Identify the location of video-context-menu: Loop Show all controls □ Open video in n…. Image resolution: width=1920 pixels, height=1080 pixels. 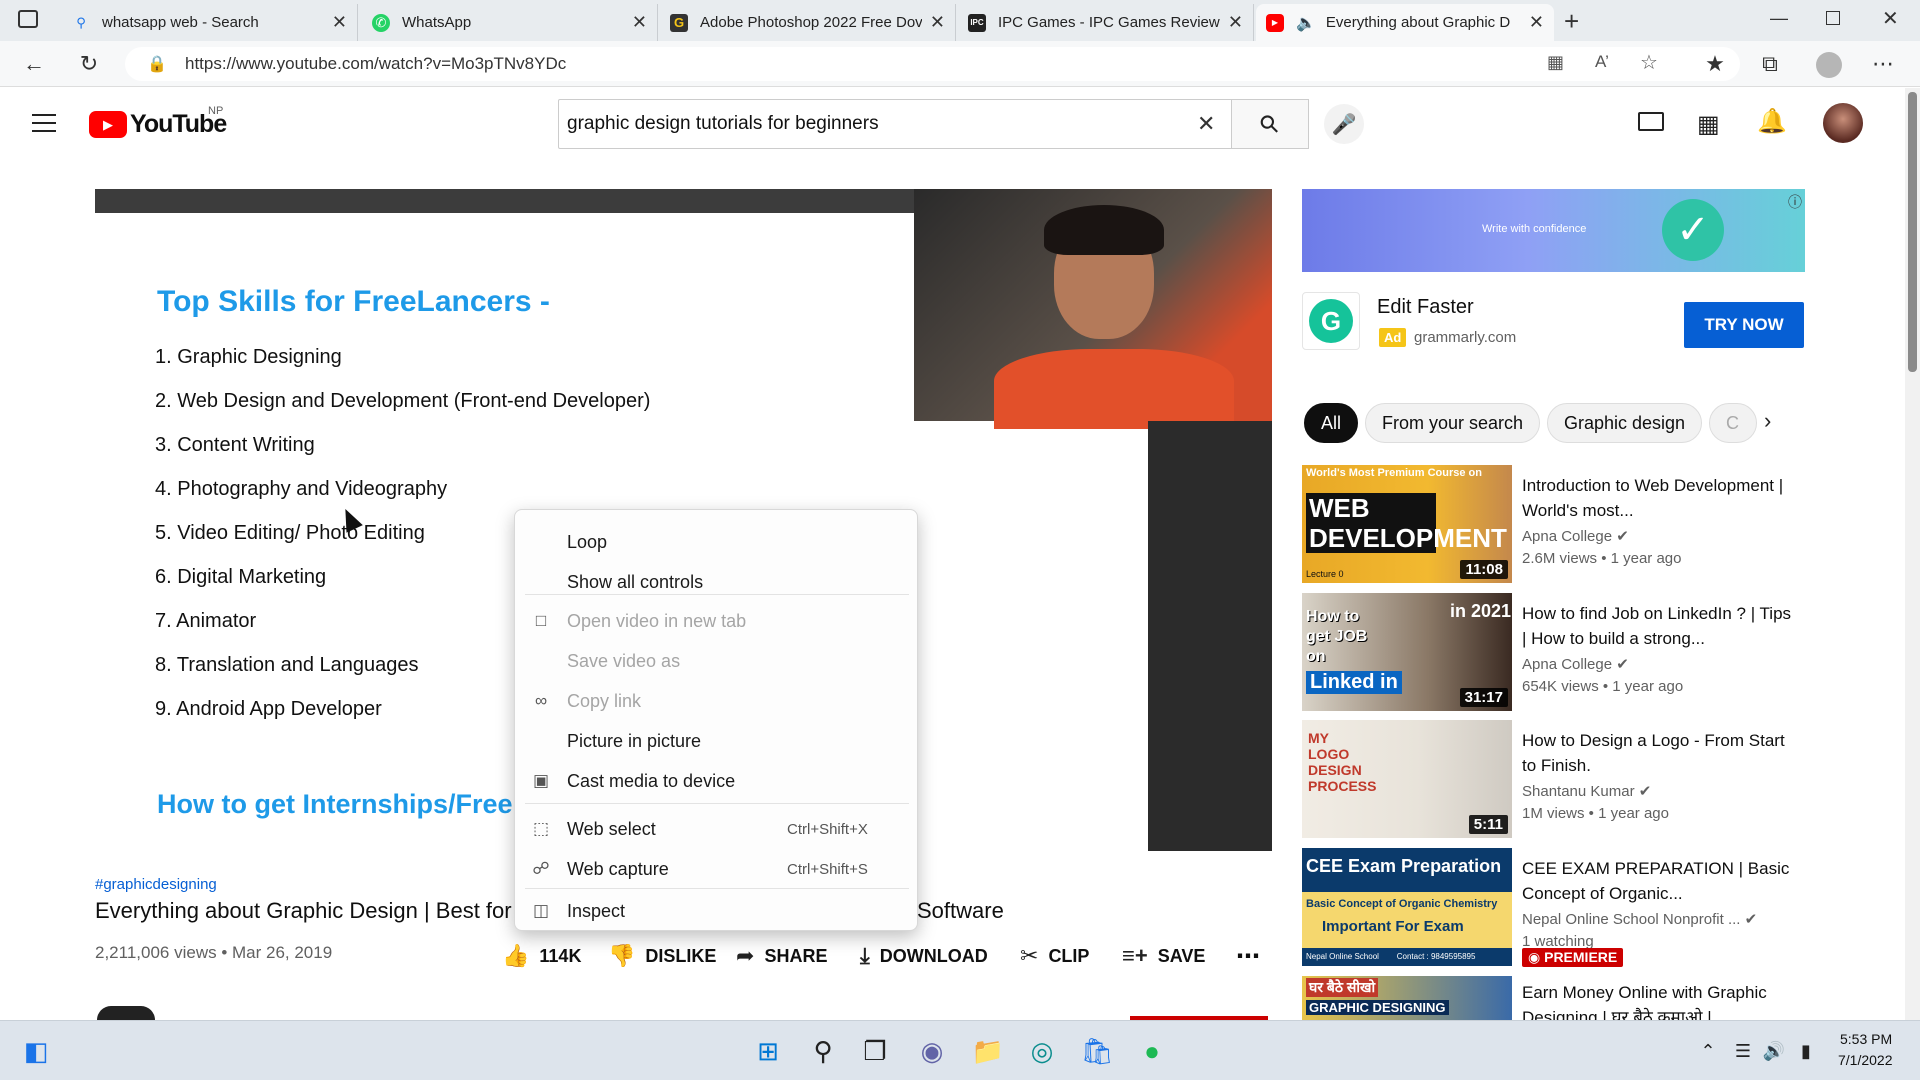
(716, 720).